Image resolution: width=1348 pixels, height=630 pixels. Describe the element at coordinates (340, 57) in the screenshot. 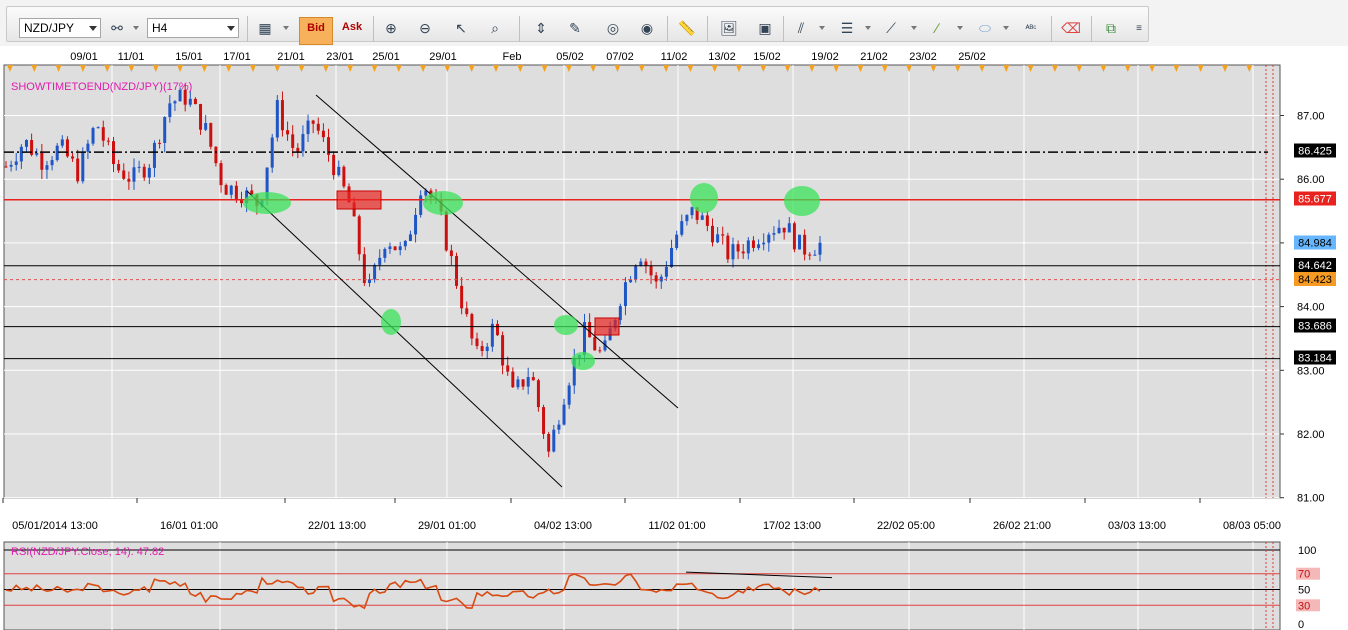

I see `top-date-label: 23/01` at that location.